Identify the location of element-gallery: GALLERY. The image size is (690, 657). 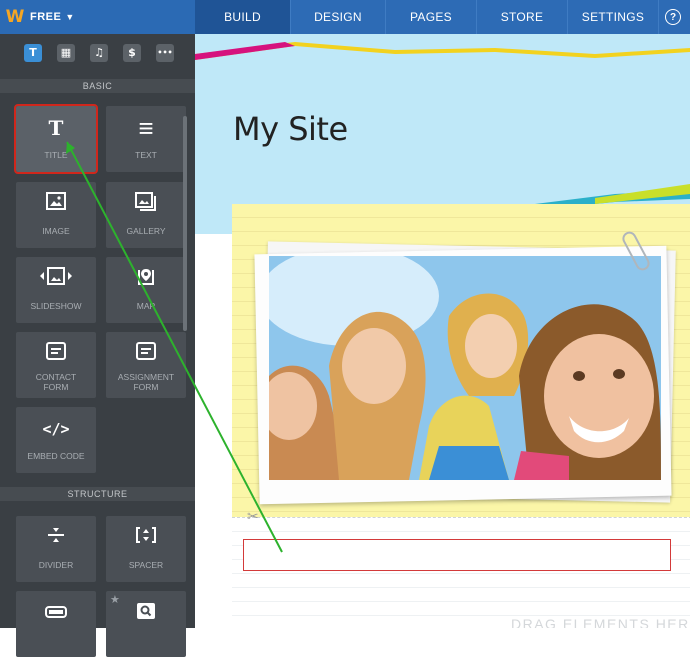
(146, 215).